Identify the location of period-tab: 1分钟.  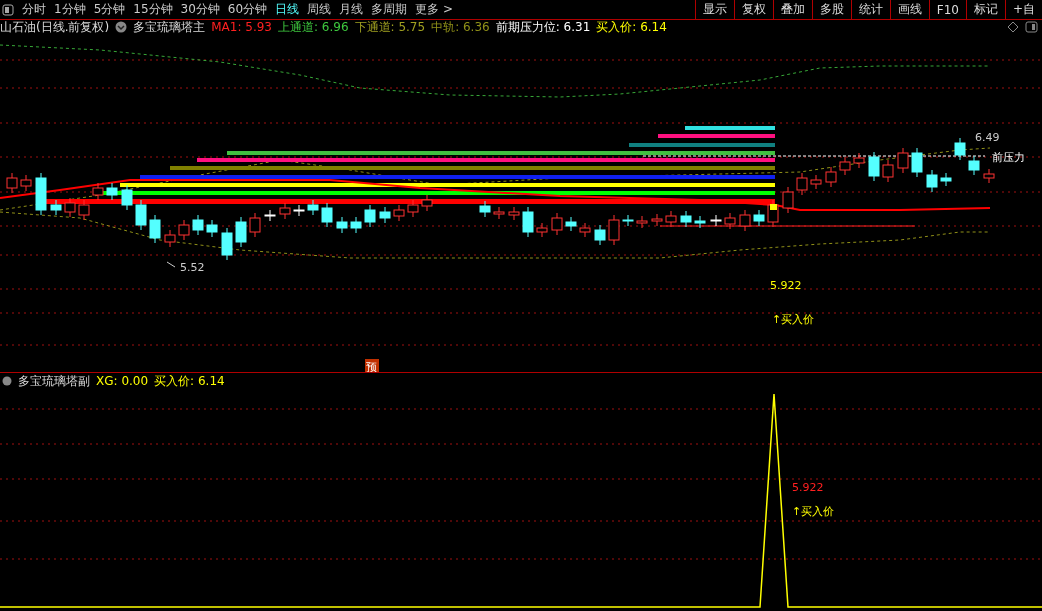
(70, 9).